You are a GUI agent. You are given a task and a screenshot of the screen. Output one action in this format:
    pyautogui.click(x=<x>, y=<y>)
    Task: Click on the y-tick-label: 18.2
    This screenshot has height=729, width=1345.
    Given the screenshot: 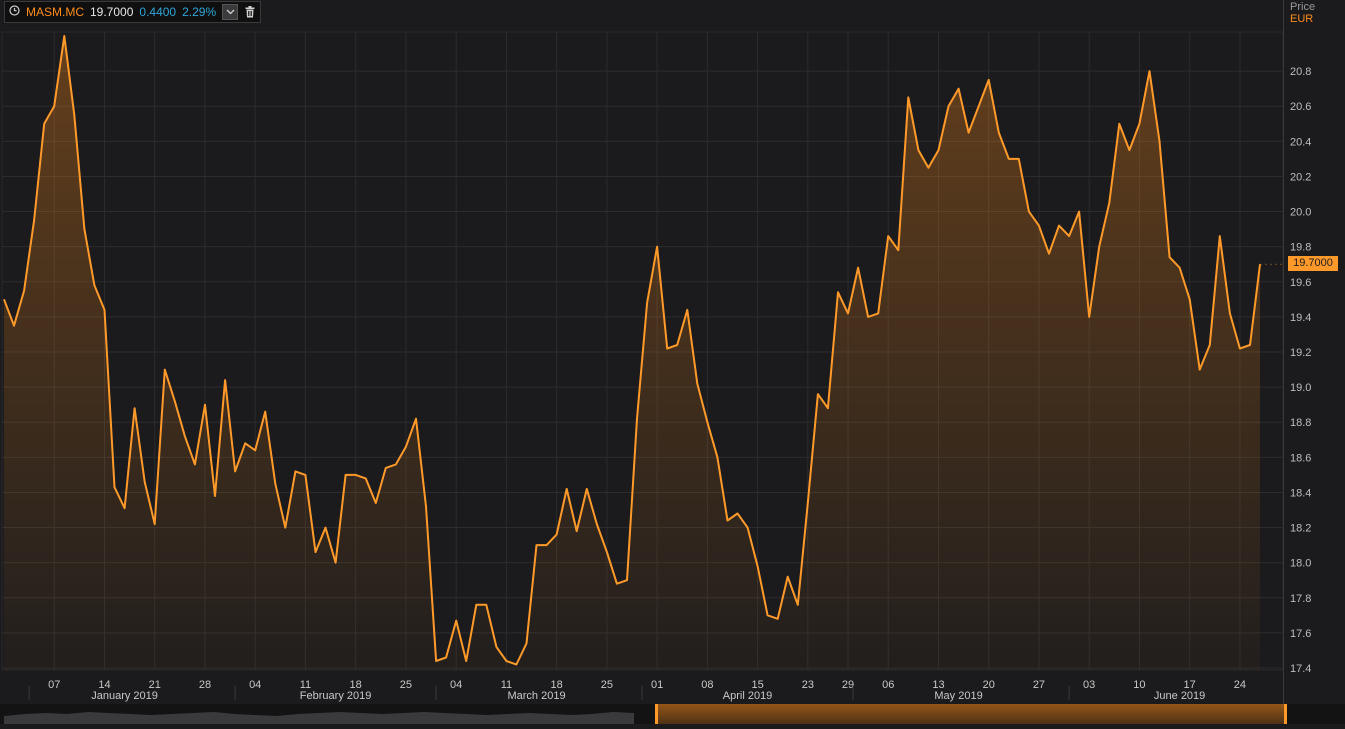 What is the action you would take?
    pyautogui.click(x=1300, y=529)
    